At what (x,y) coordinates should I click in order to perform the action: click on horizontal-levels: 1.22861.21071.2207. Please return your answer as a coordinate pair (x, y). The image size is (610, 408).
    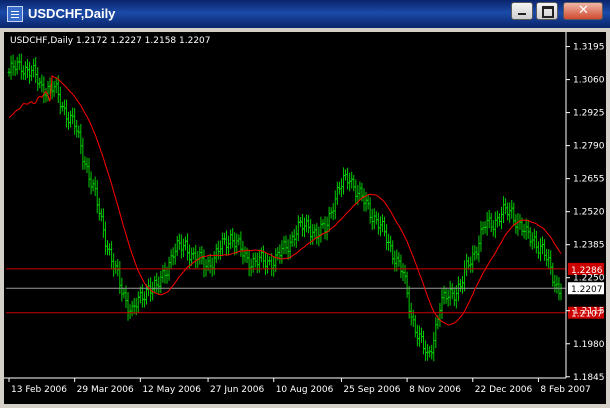
    Looking at the image, I should click on (305, 291).